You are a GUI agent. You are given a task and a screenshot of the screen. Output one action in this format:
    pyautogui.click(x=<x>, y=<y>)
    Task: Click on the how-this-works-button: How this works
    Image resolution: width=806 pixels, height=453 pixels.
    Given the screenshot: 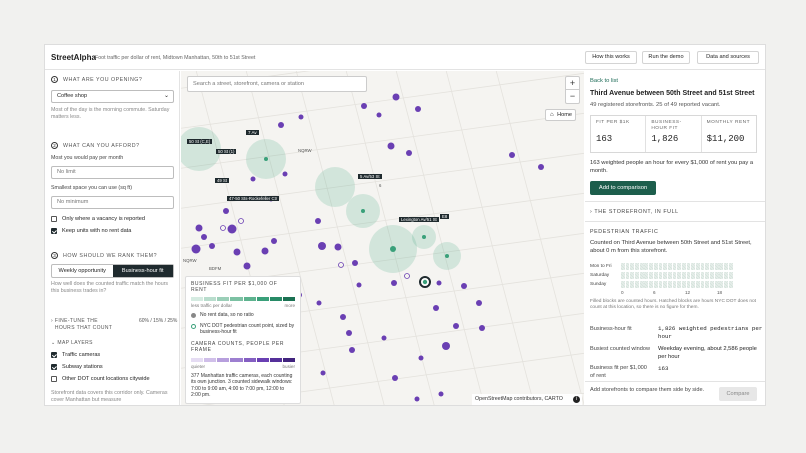 What is the action you would take?
    pyautogui.click(x=611, y=57)
    